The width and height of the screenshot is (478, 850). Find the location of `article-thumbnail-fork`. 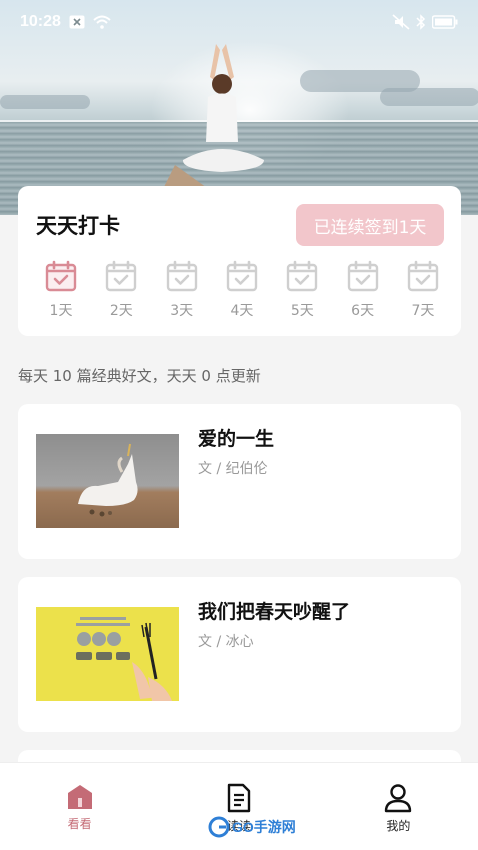

article-thumbnail-fork is located at coordinates (107, 654).